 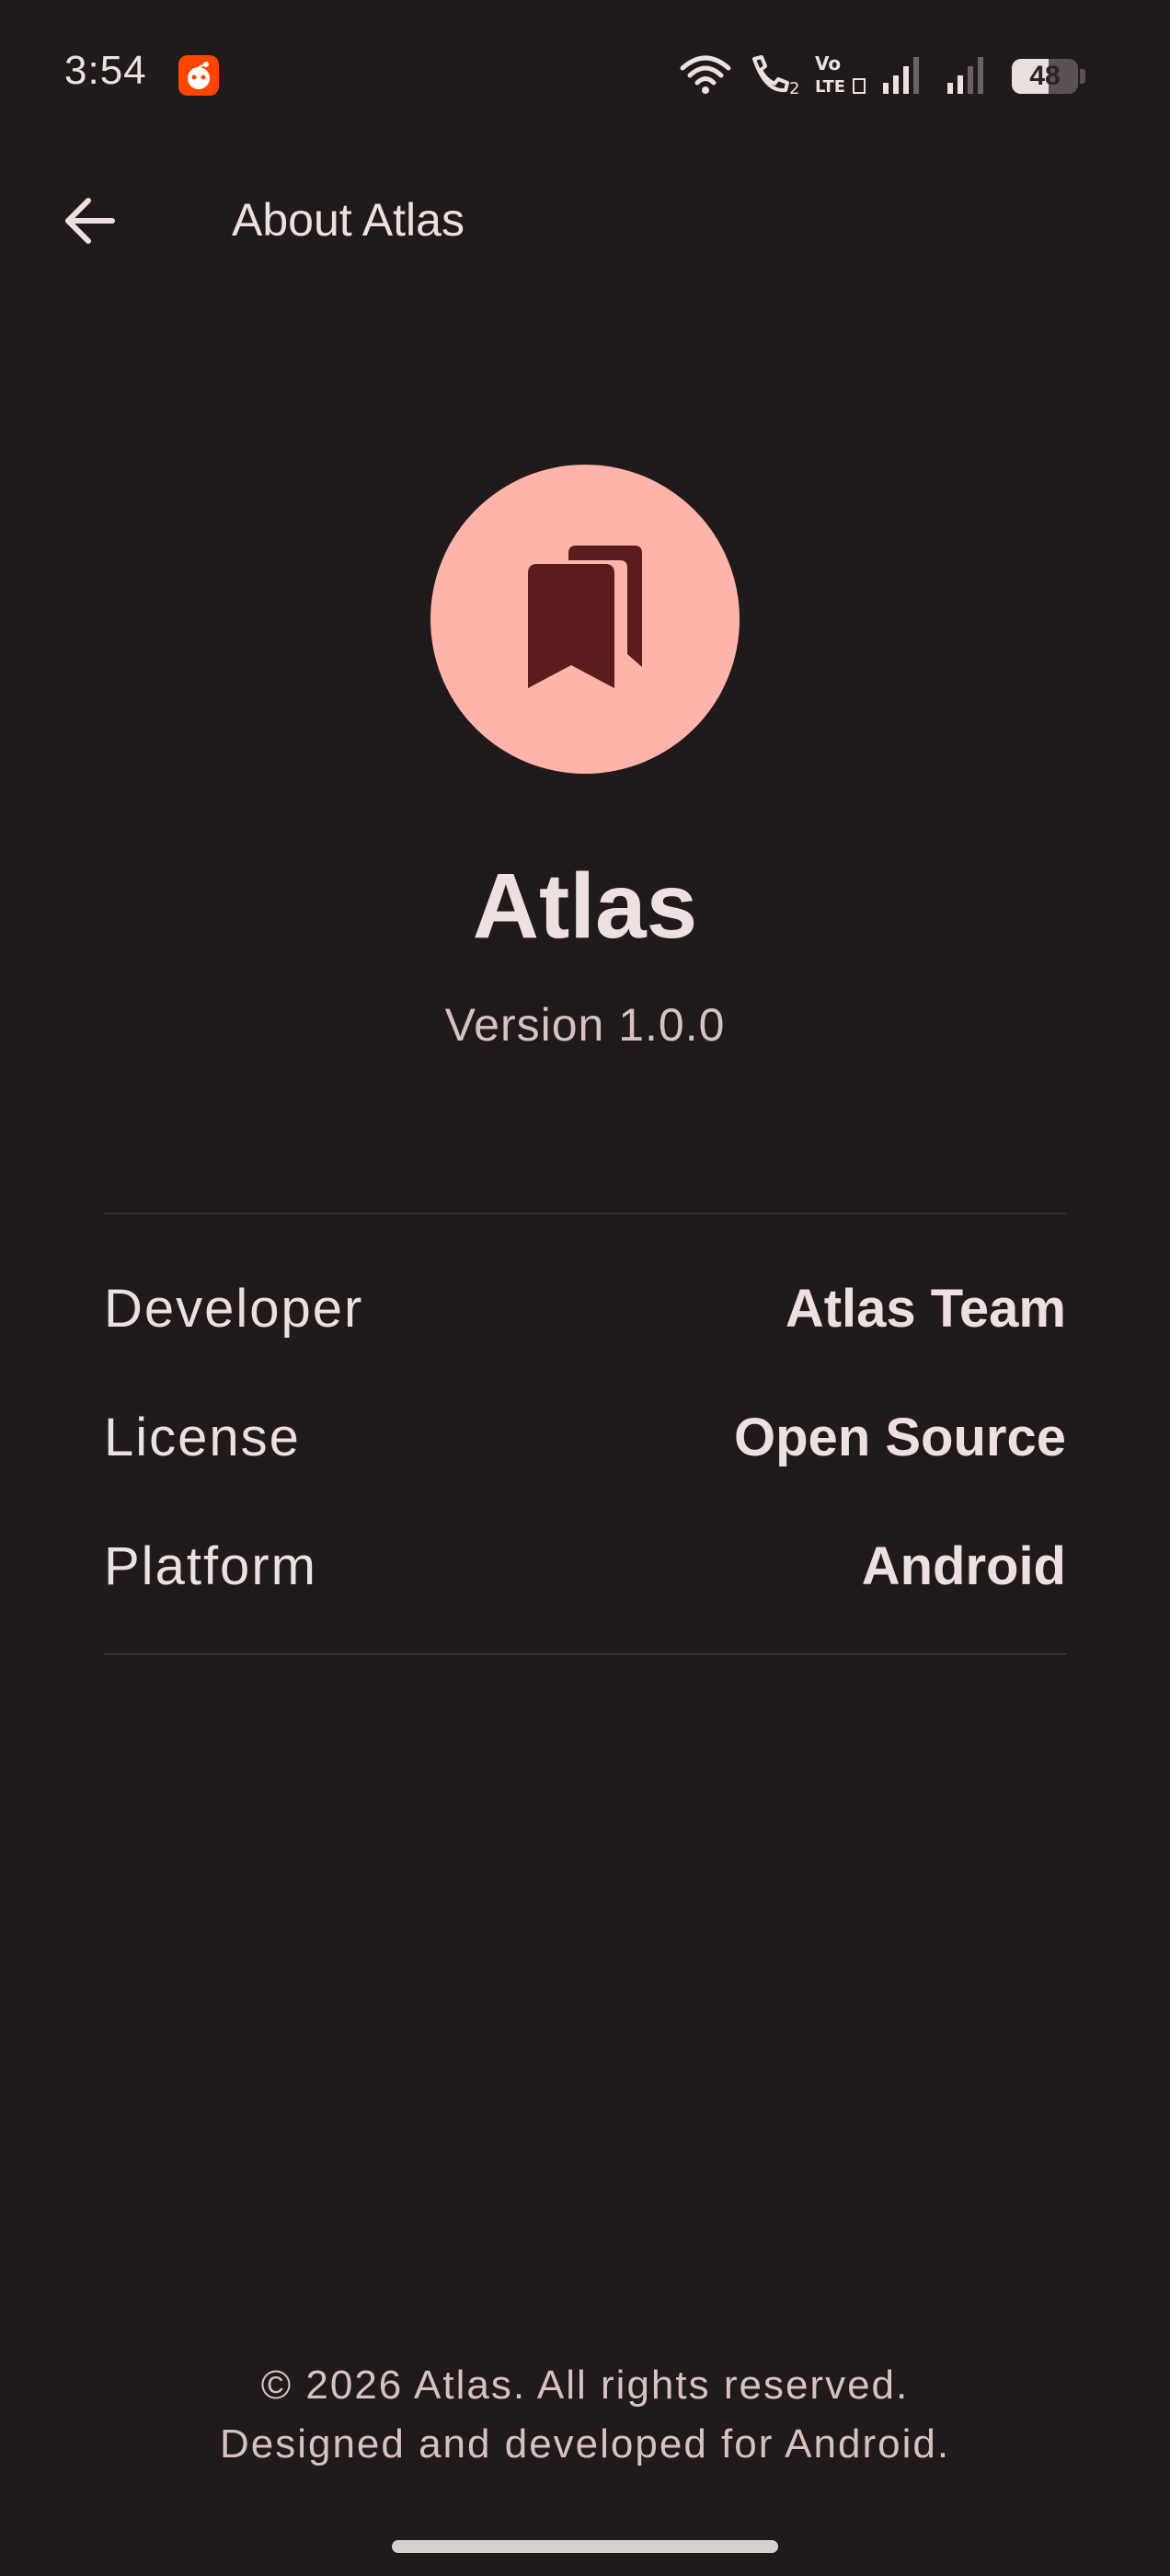 What do you see at coordinates (585, 2444) in the screenshot?
I see `footer-tagline: Designed and developed for Android.` at bounding box center [585, 2444].